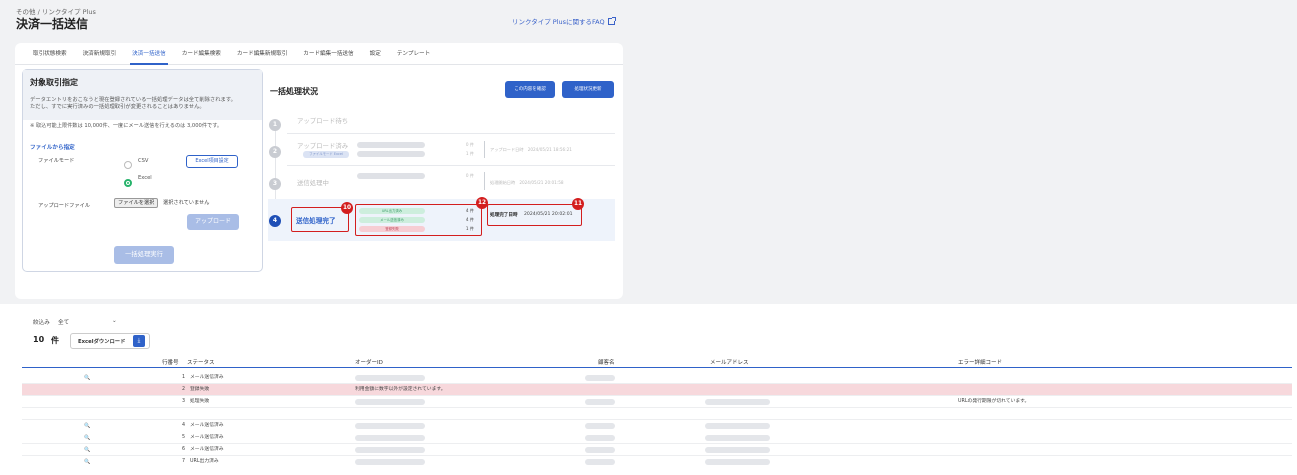 This screenshot has height=475, width=1297. I want to click on external-link-icon, so click(611, 20).